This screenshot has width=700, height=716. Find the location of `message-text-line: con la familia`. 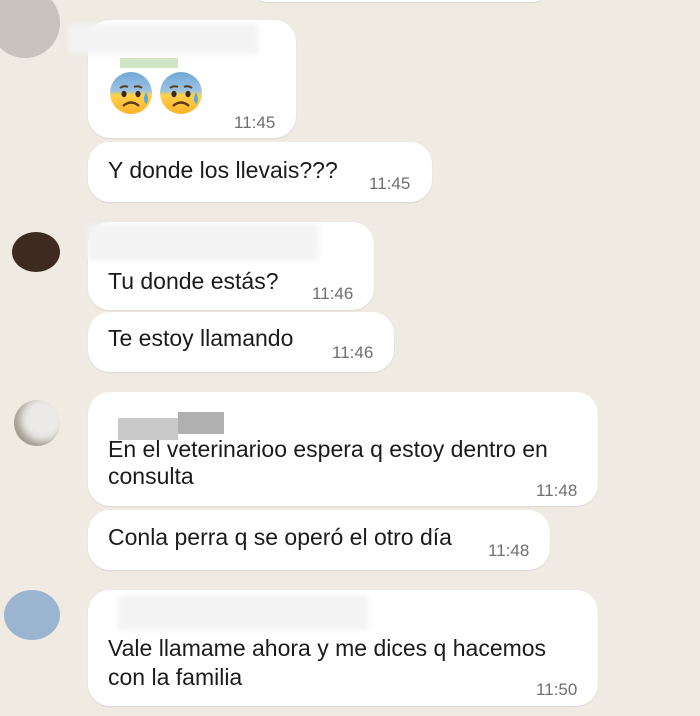

message-text-line: con la familia is located at coordinates (175, 677).